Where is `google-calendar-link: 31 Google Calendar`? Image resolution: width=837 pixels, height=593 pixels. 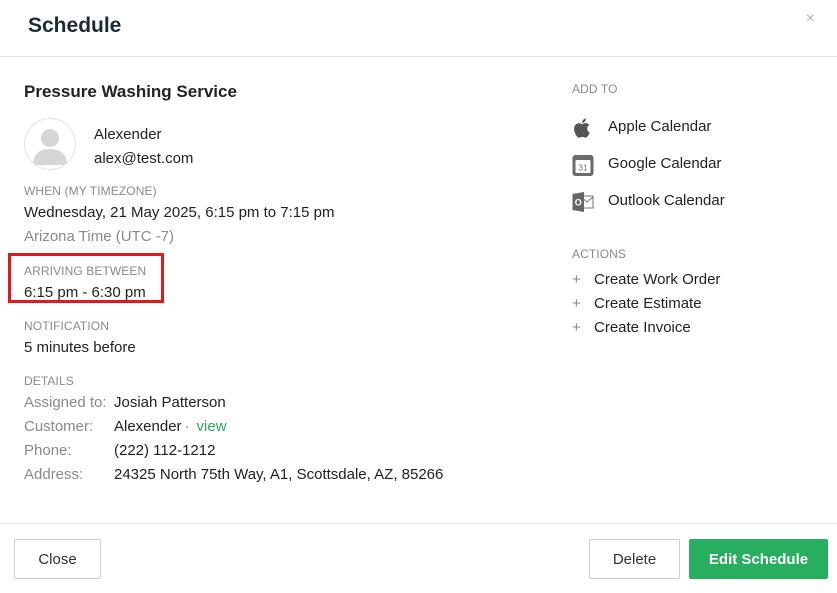 google-calendar-link: 31 Google Calendar is located at coordinates (692, 171).